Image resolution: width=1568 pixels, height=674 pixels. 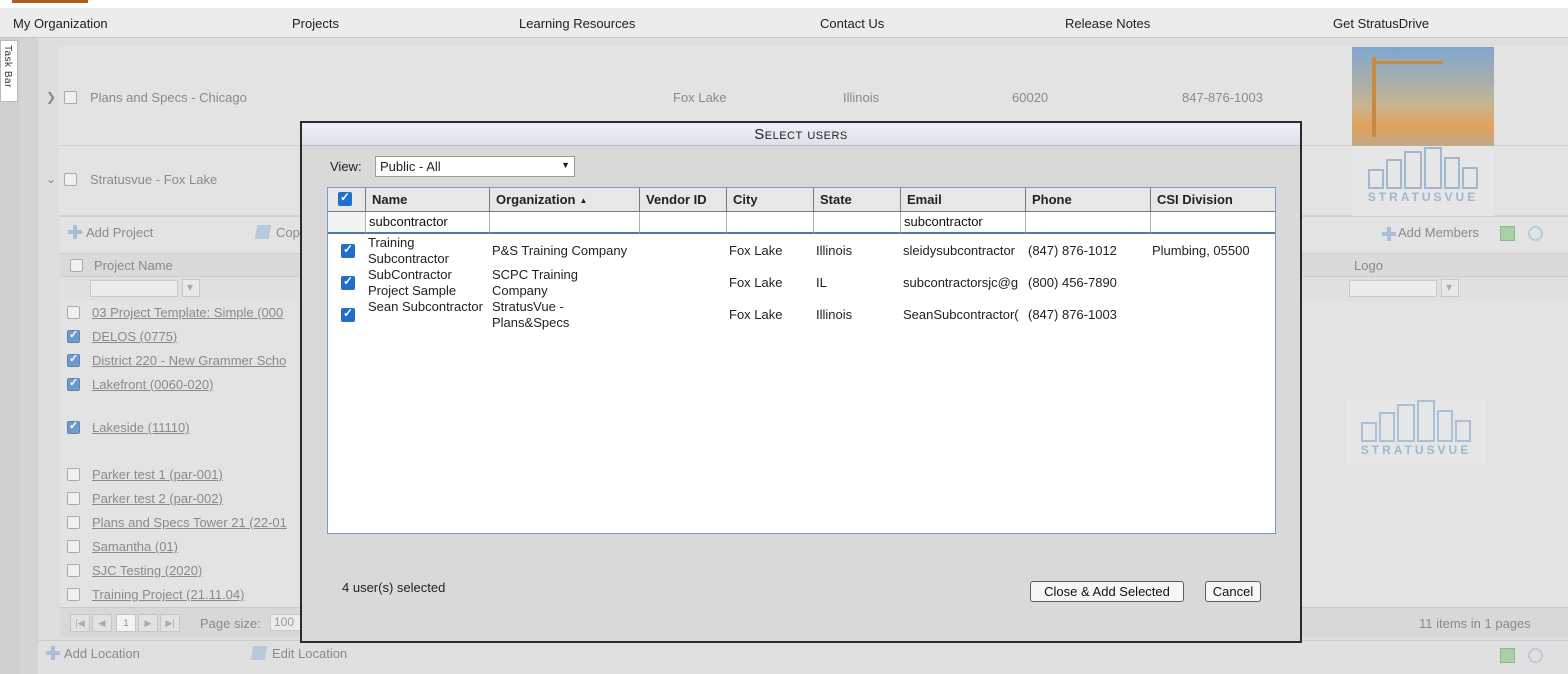 What do you see at coordinates (1107, 591) in the screenshot?
I see `close-and-add-selected-button: Close & Add Selected` at bounding box center [1107, 591].